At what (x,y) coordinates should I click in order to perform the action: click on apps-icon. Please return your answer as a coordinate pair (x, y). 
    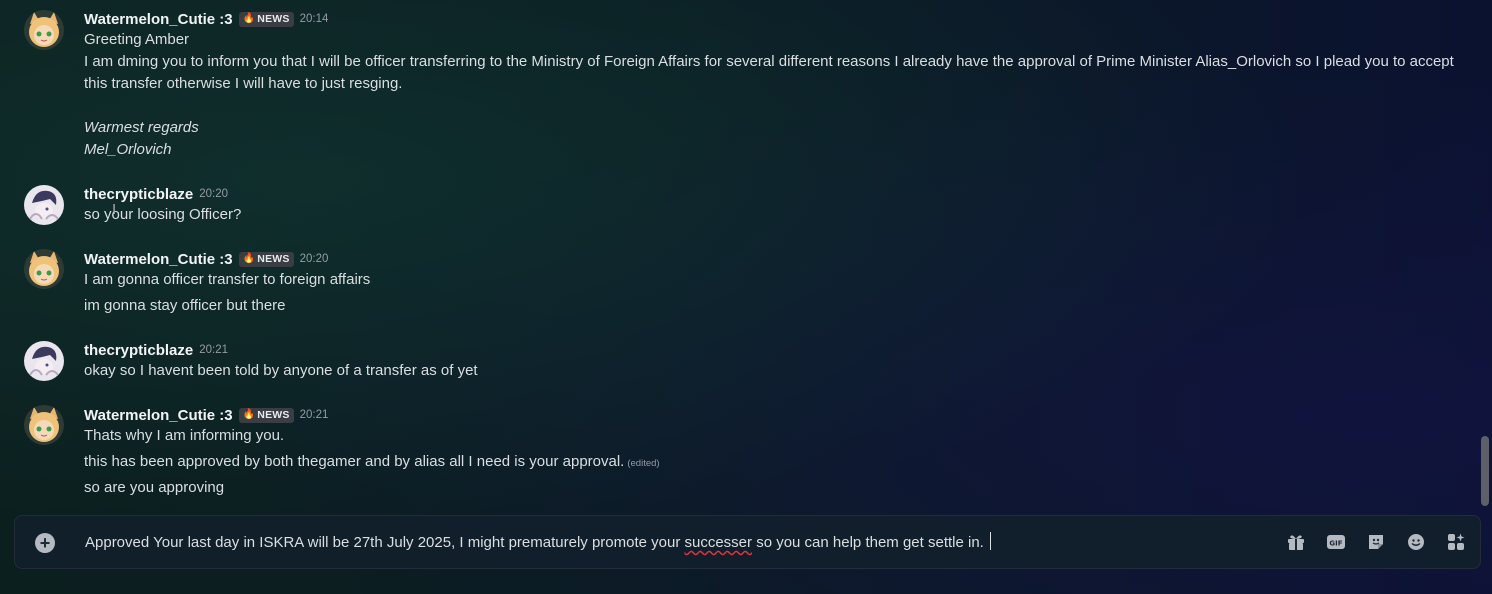
    Looking at the image, I should click on (1456, 542).